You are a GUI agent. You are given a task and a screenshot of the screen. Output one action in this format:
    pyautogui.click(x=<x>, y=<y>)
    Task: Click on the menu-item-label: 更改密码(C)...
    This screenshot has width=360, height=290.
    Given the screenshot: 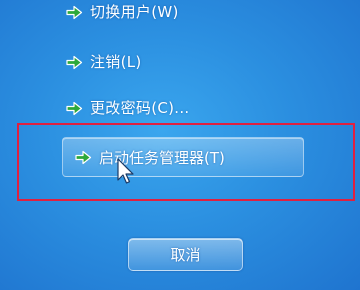 What is the action you would take?
    pyautogui.click(x=140, y=108)
    